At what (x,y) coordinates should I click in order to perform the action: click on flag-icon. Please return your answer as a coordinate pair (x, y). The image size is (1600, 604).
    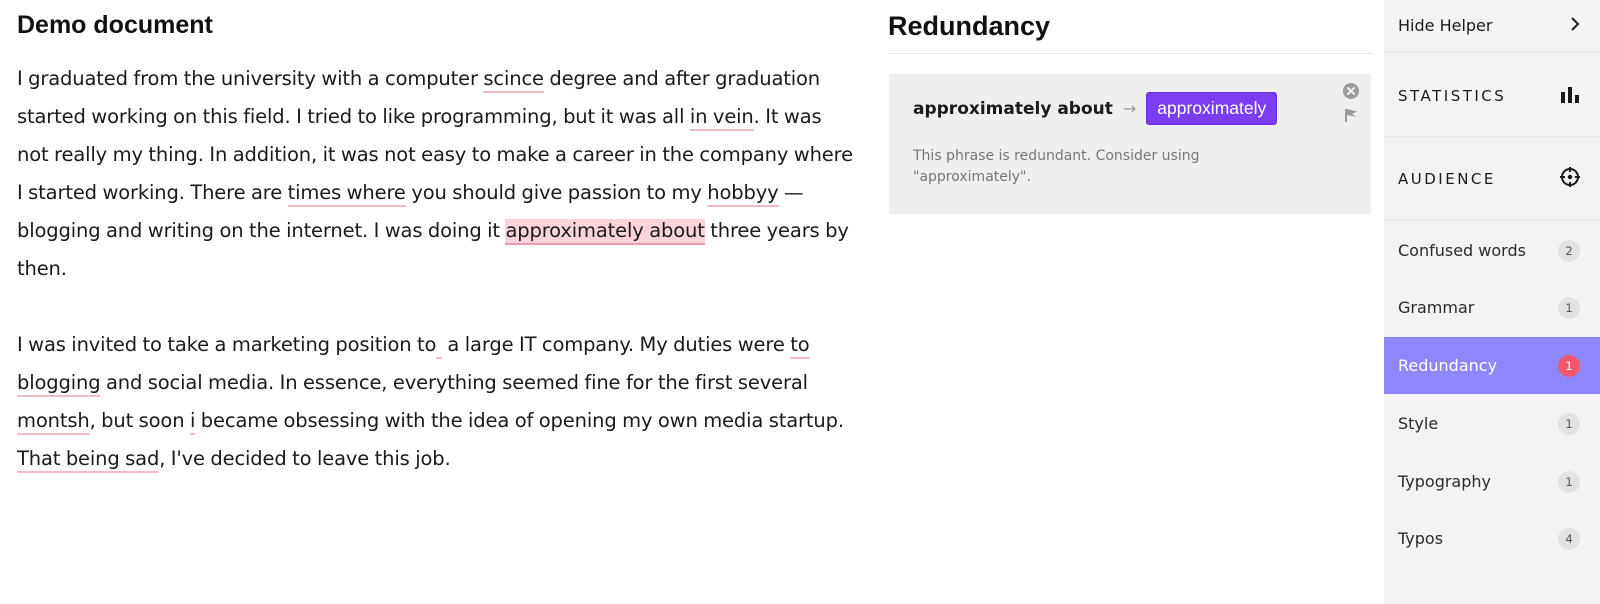
    Looking at the image, I should click on (1351, 115).